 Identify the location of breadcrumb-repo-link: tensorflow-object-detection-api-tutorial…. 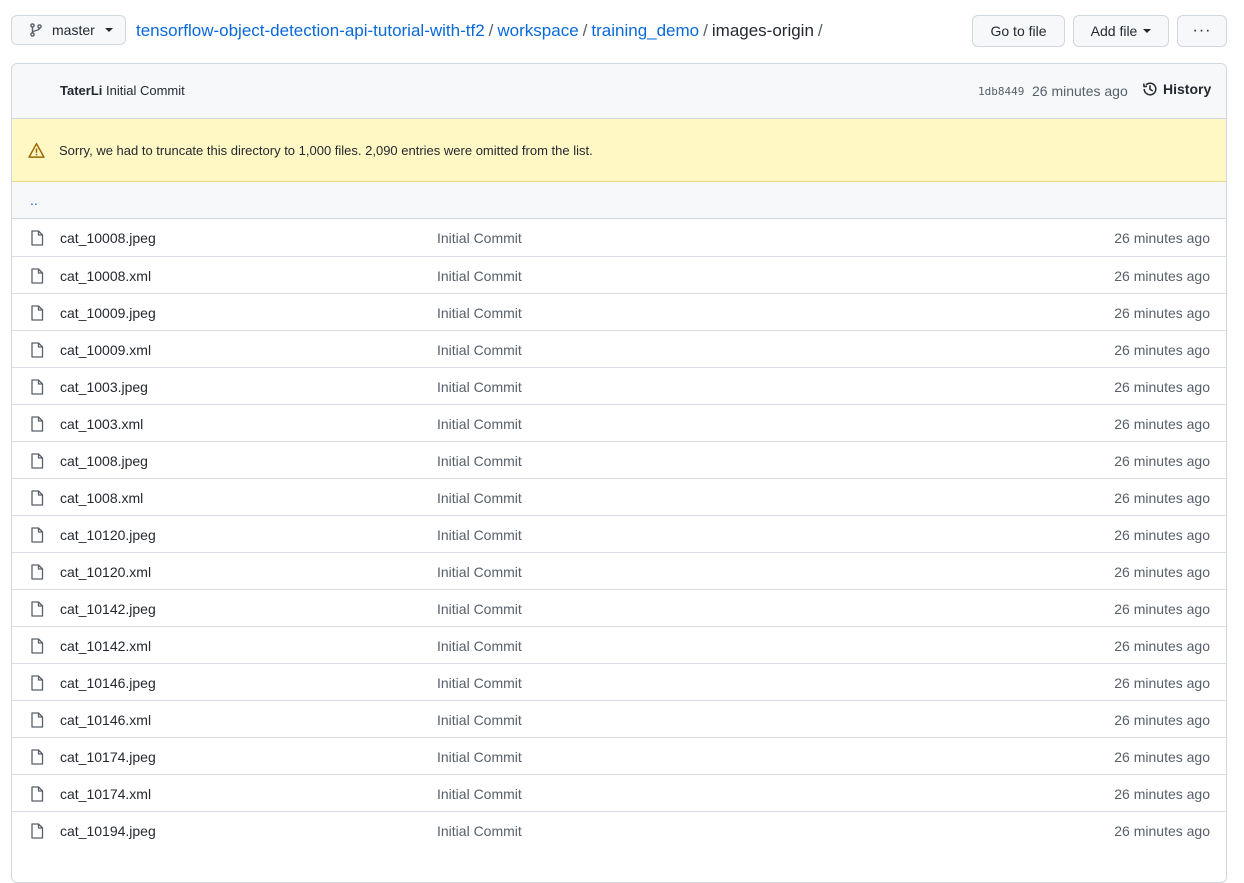
(310, 30).